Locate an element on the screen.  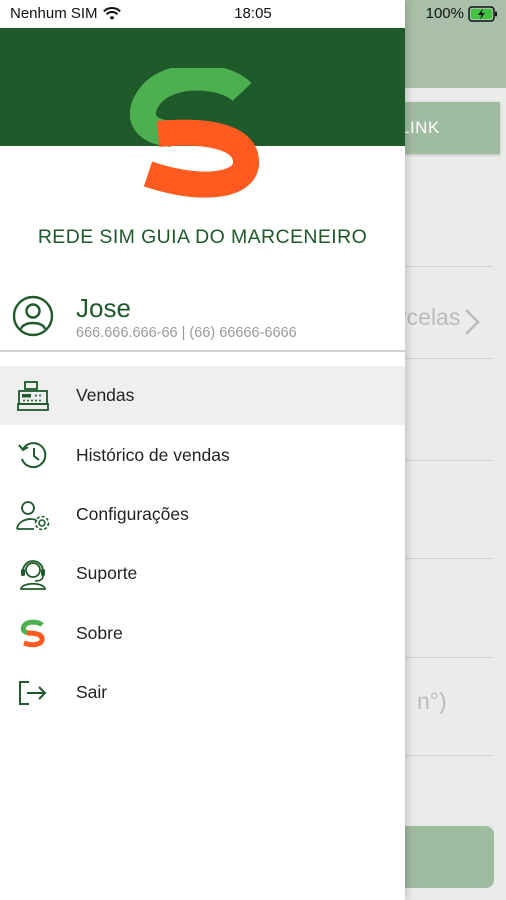
menu-item-label: Sair is located at coordinates (92, 692).